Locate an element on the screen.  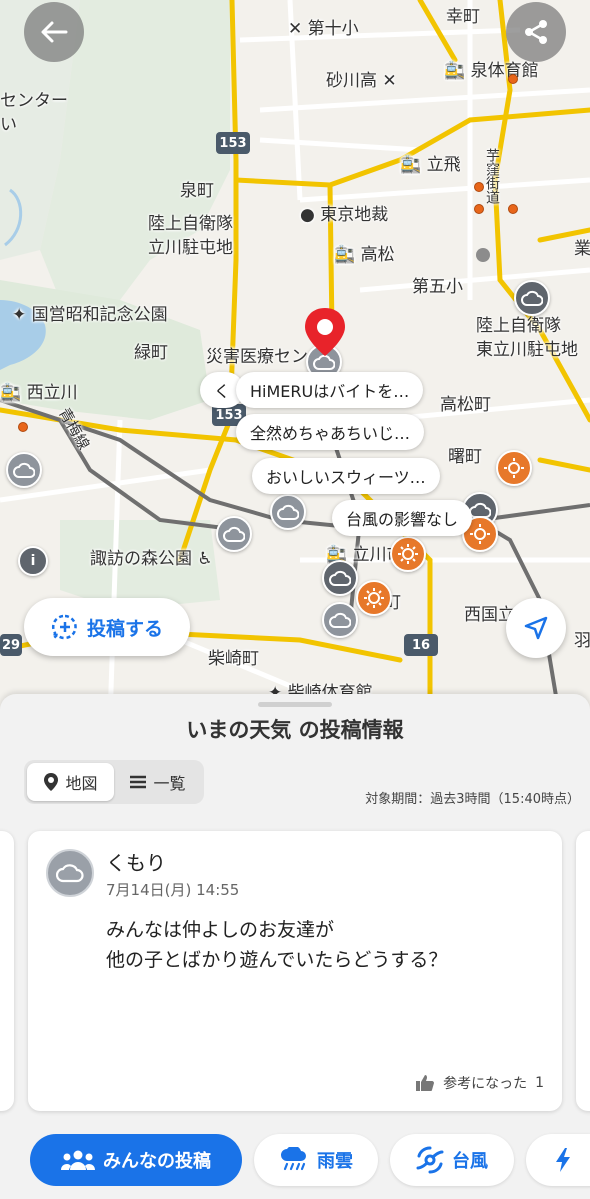
map-label-station: 🚉 高松 is located at coordinates (364, 255).